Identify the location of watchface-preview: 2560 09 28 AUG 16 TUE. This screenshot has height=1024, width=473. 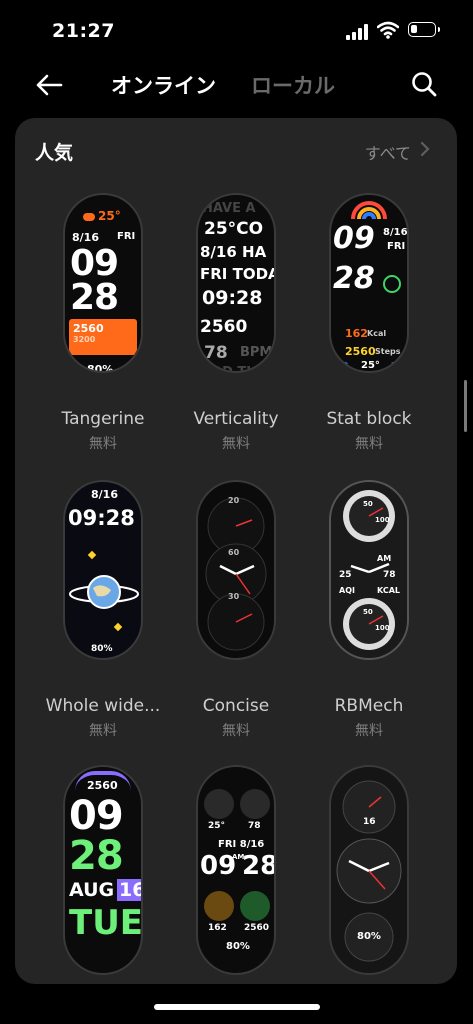
(103, 870).